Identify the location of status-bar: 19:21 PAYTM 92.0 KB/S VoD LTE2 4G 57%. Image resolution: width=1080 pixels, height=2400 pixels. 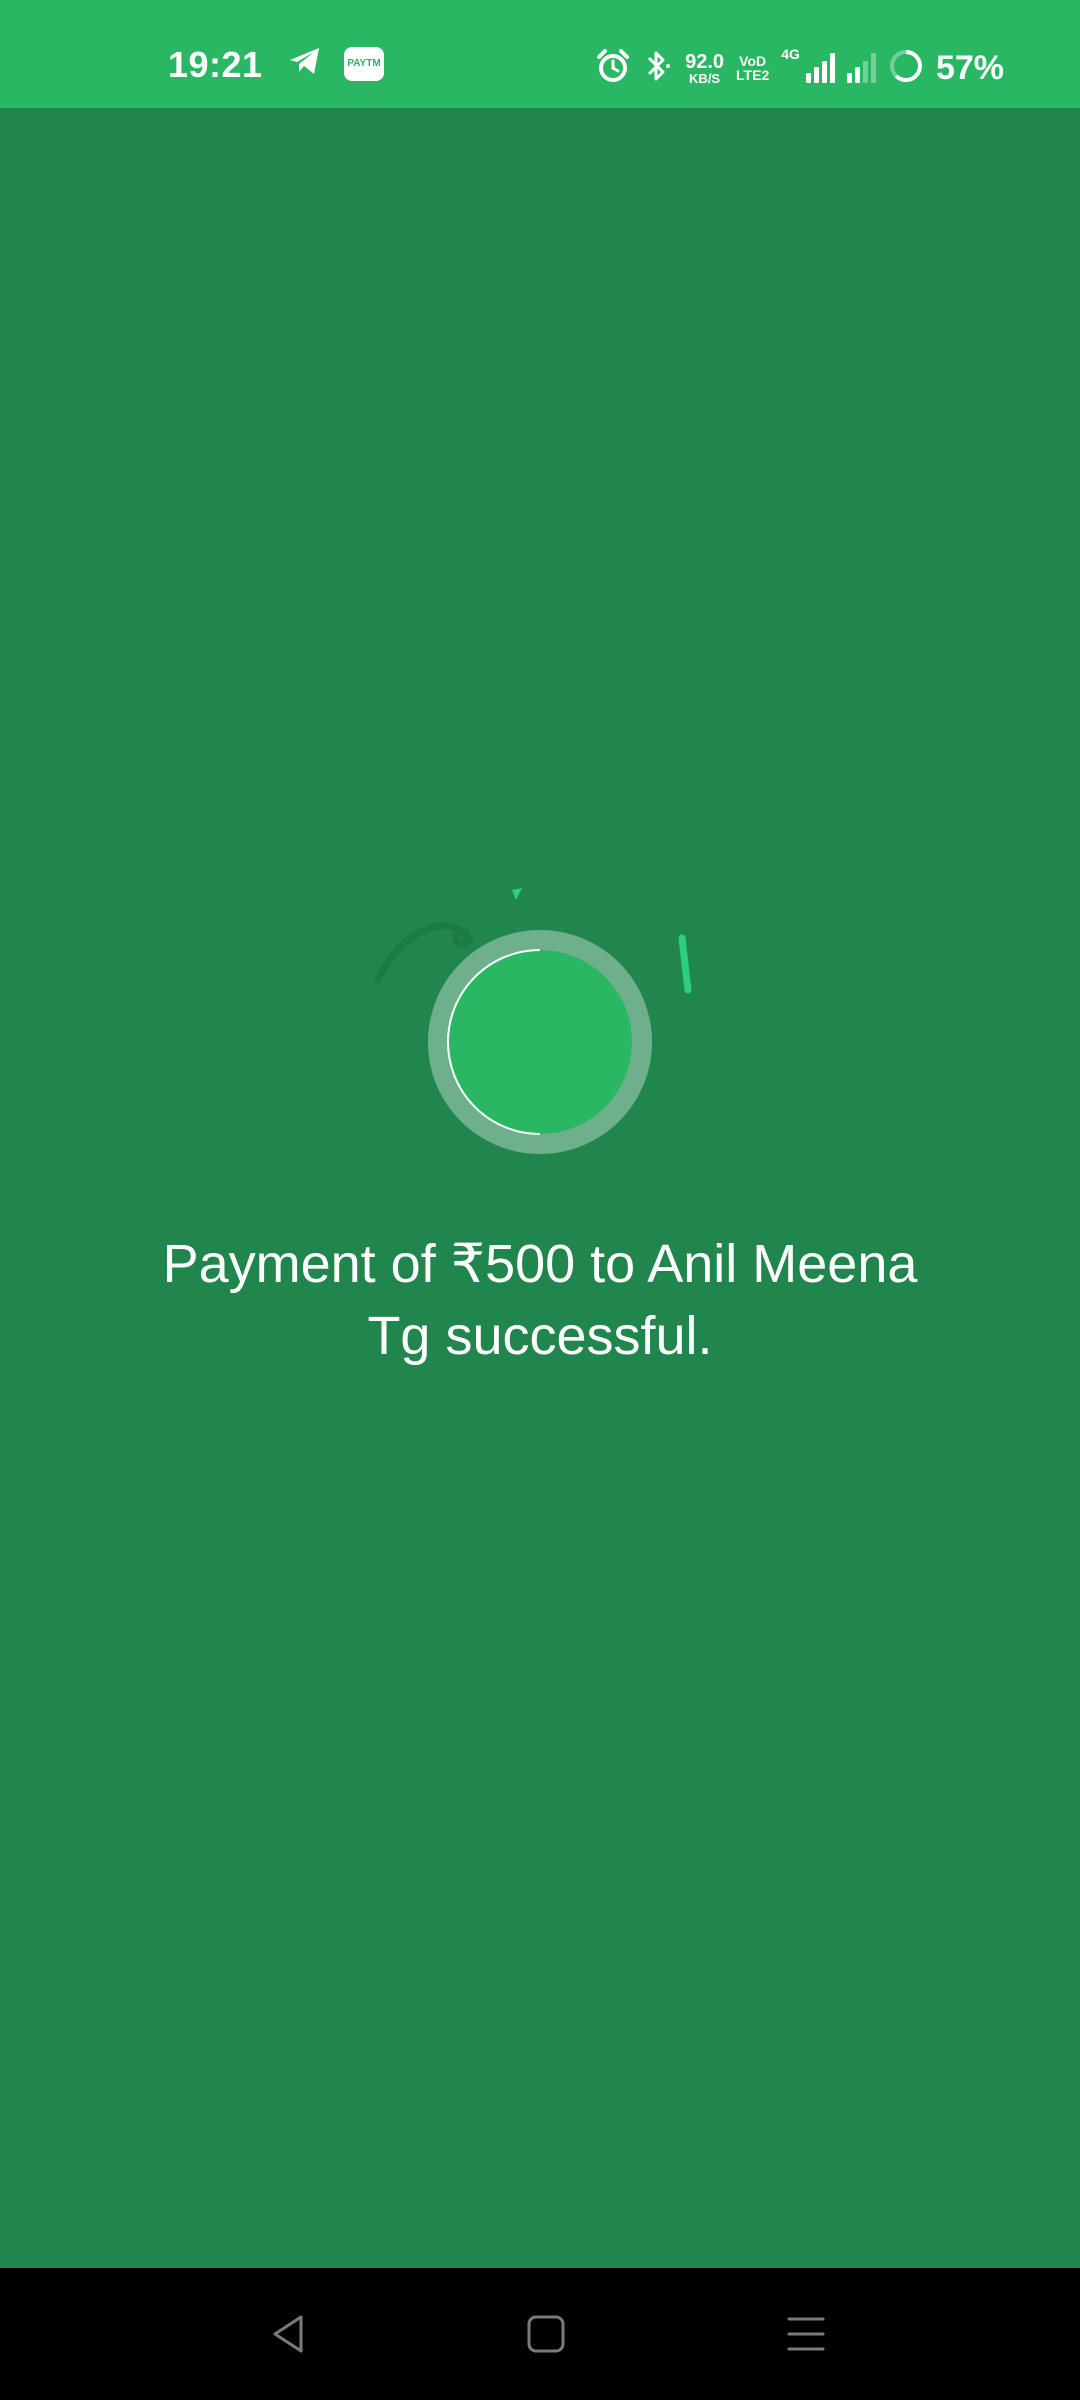
(540, 54).